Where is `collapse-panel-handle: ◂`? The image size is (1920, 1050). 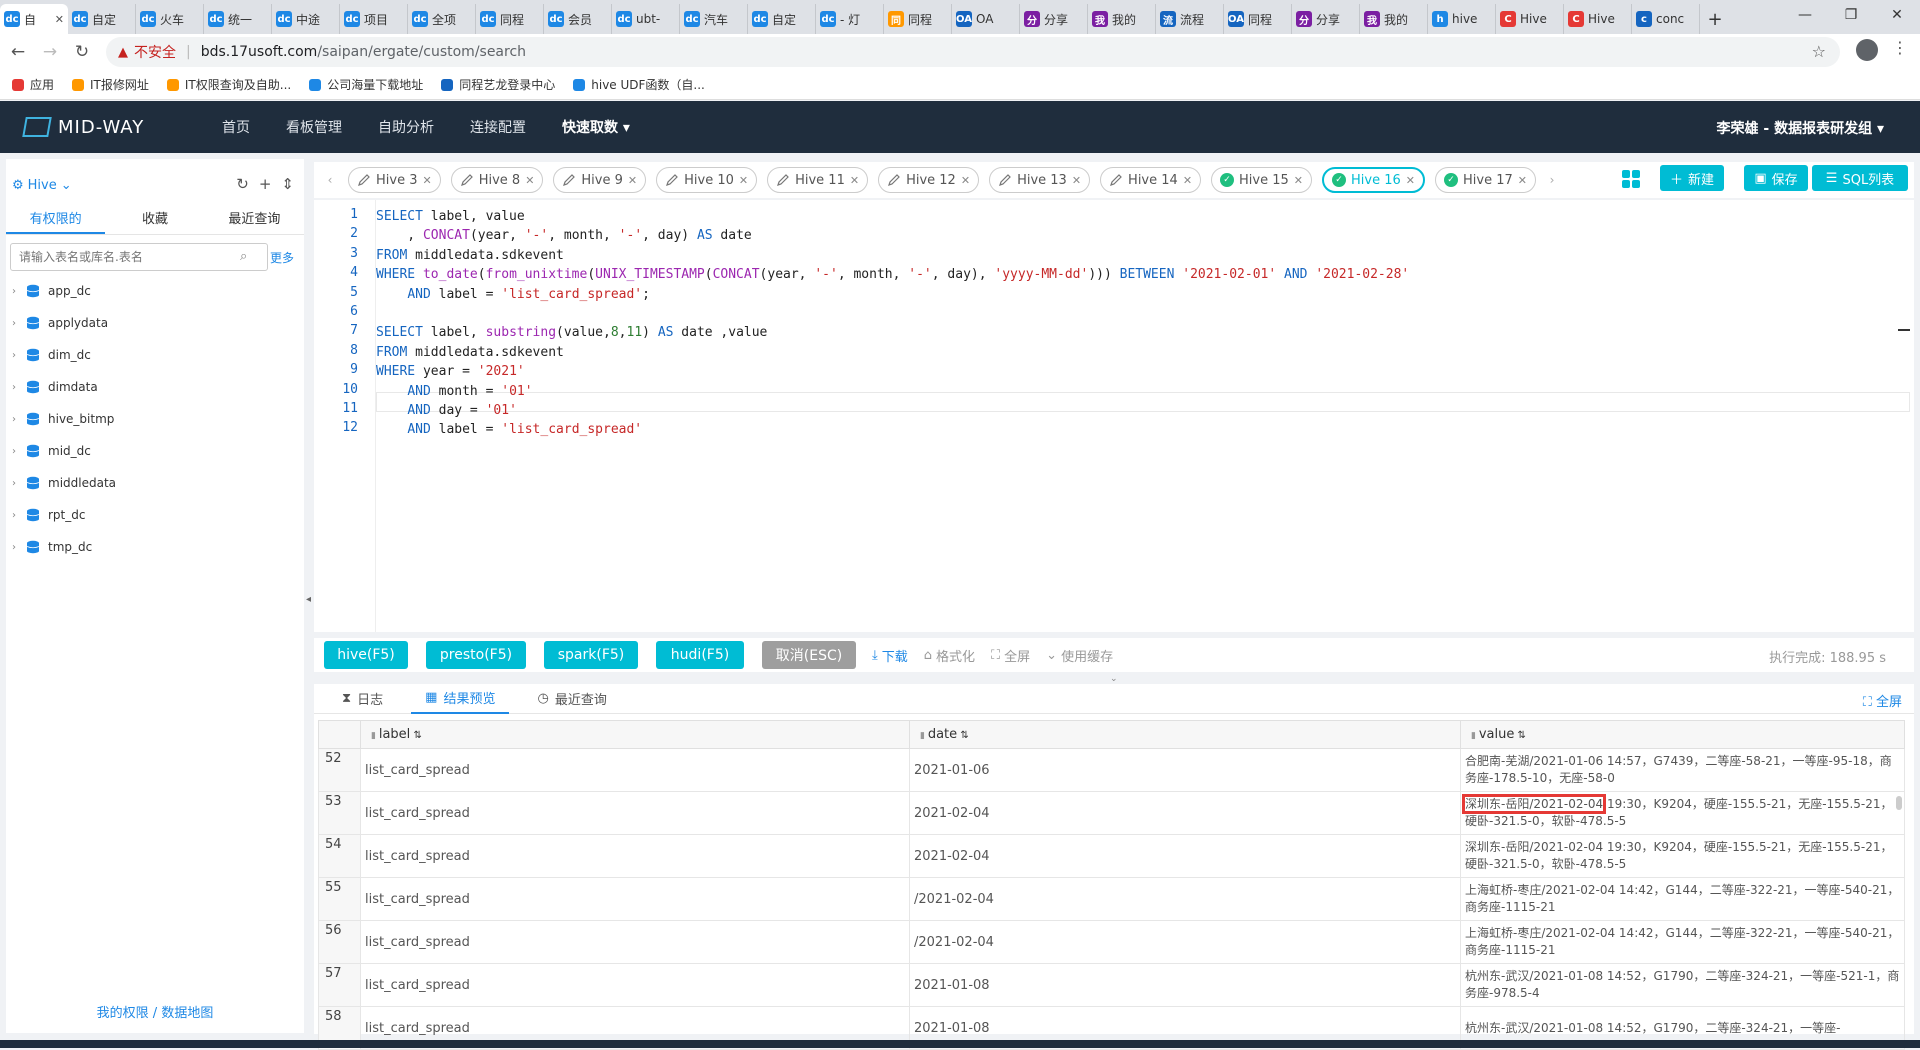
collapse-panel-handle: ◂ is located at coordinates (308, 599).